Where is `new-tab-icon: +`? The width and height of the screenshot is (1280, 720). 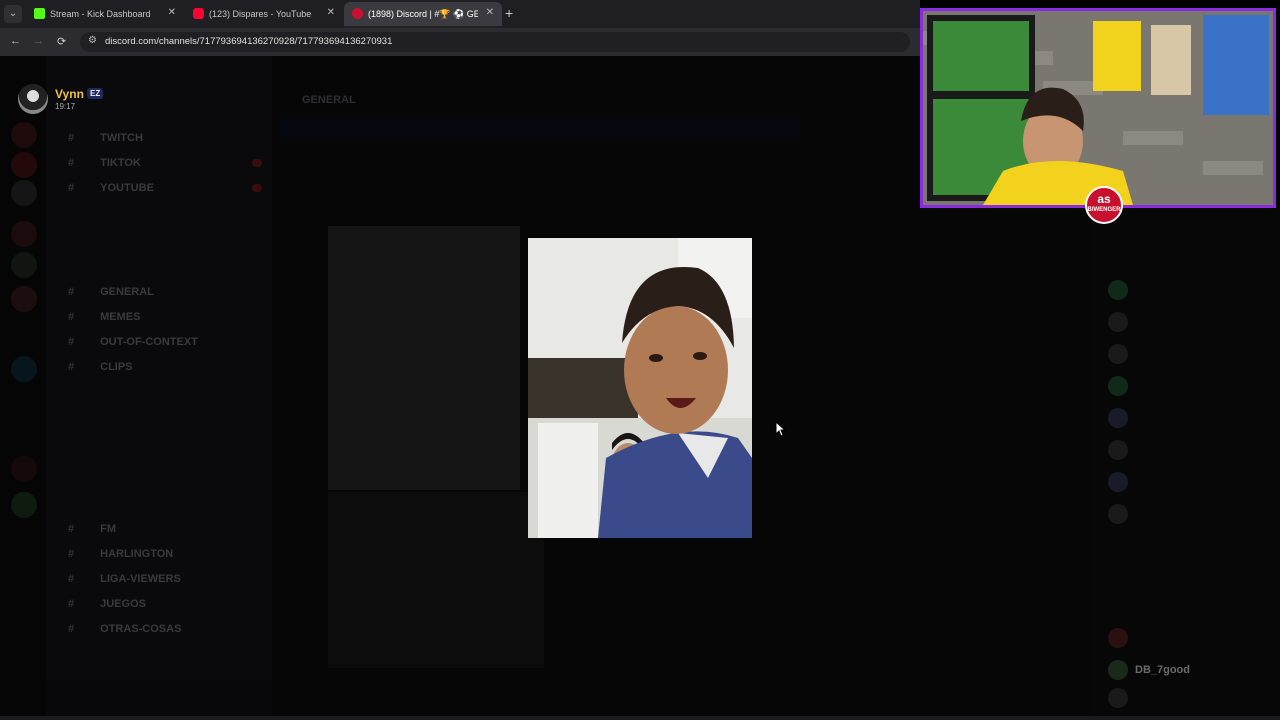 new-tab-icon: + is located at coordinates (509, 13).